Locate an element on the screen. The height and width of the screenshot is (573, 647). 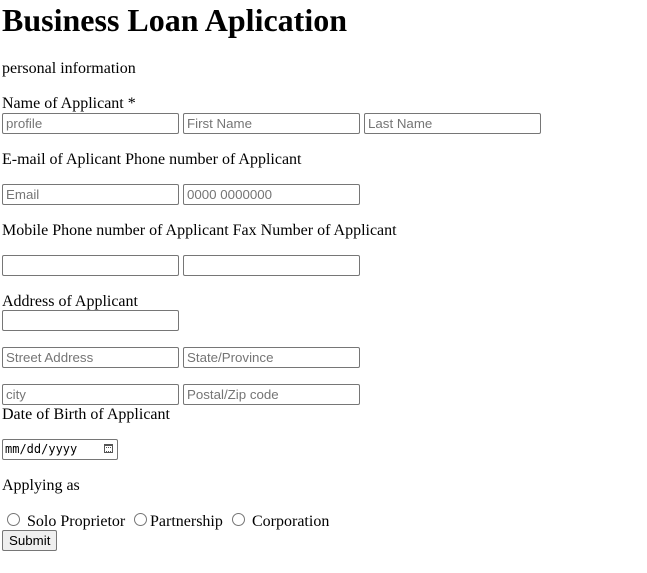
first-name-input is located at coordinates (271, 123).